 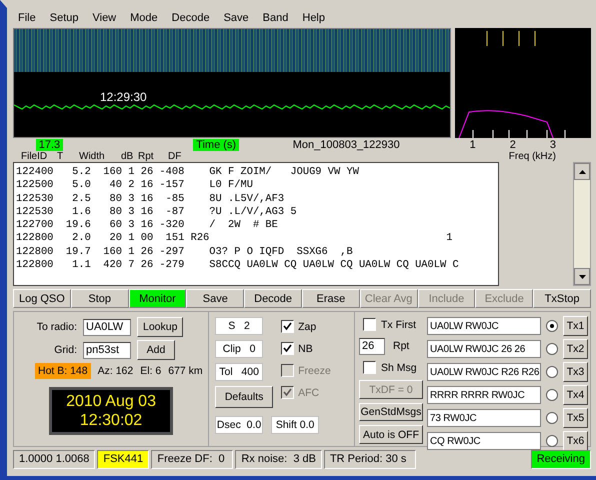 I want to click on checkbox-label: Freeze, so click(x=314, y=370).